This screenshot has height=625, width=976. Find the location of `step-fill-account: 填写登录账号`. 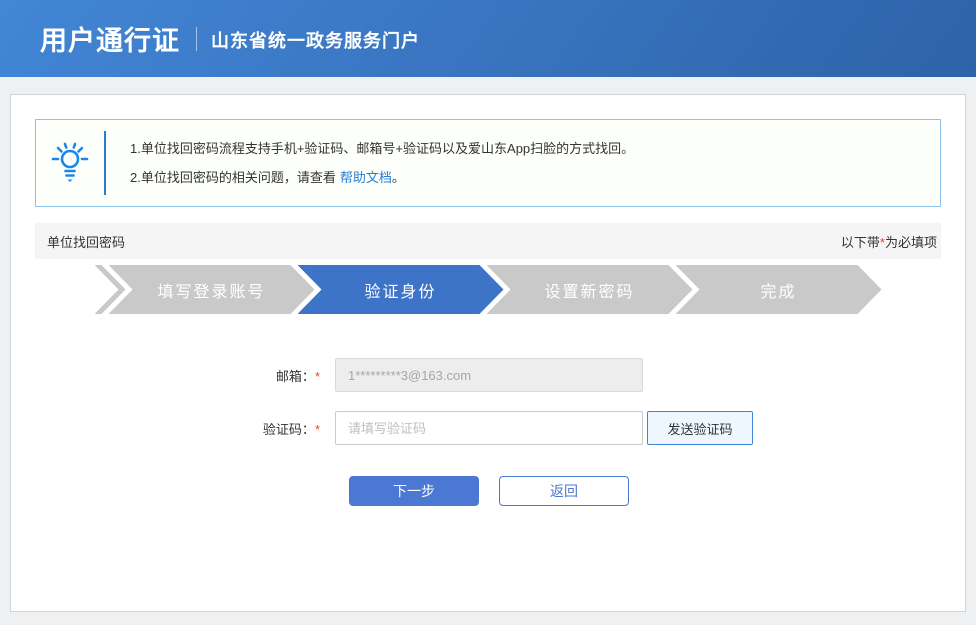

step-fill-account: 填写登录账号 is located at coordinates (212, 289).